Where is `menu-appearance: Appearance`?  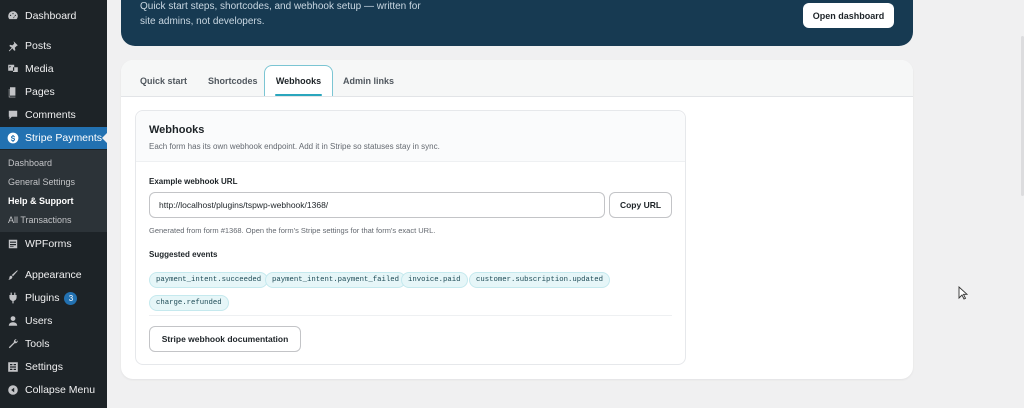
menu-appearance: Appearance is located at coordinates (53, 275).